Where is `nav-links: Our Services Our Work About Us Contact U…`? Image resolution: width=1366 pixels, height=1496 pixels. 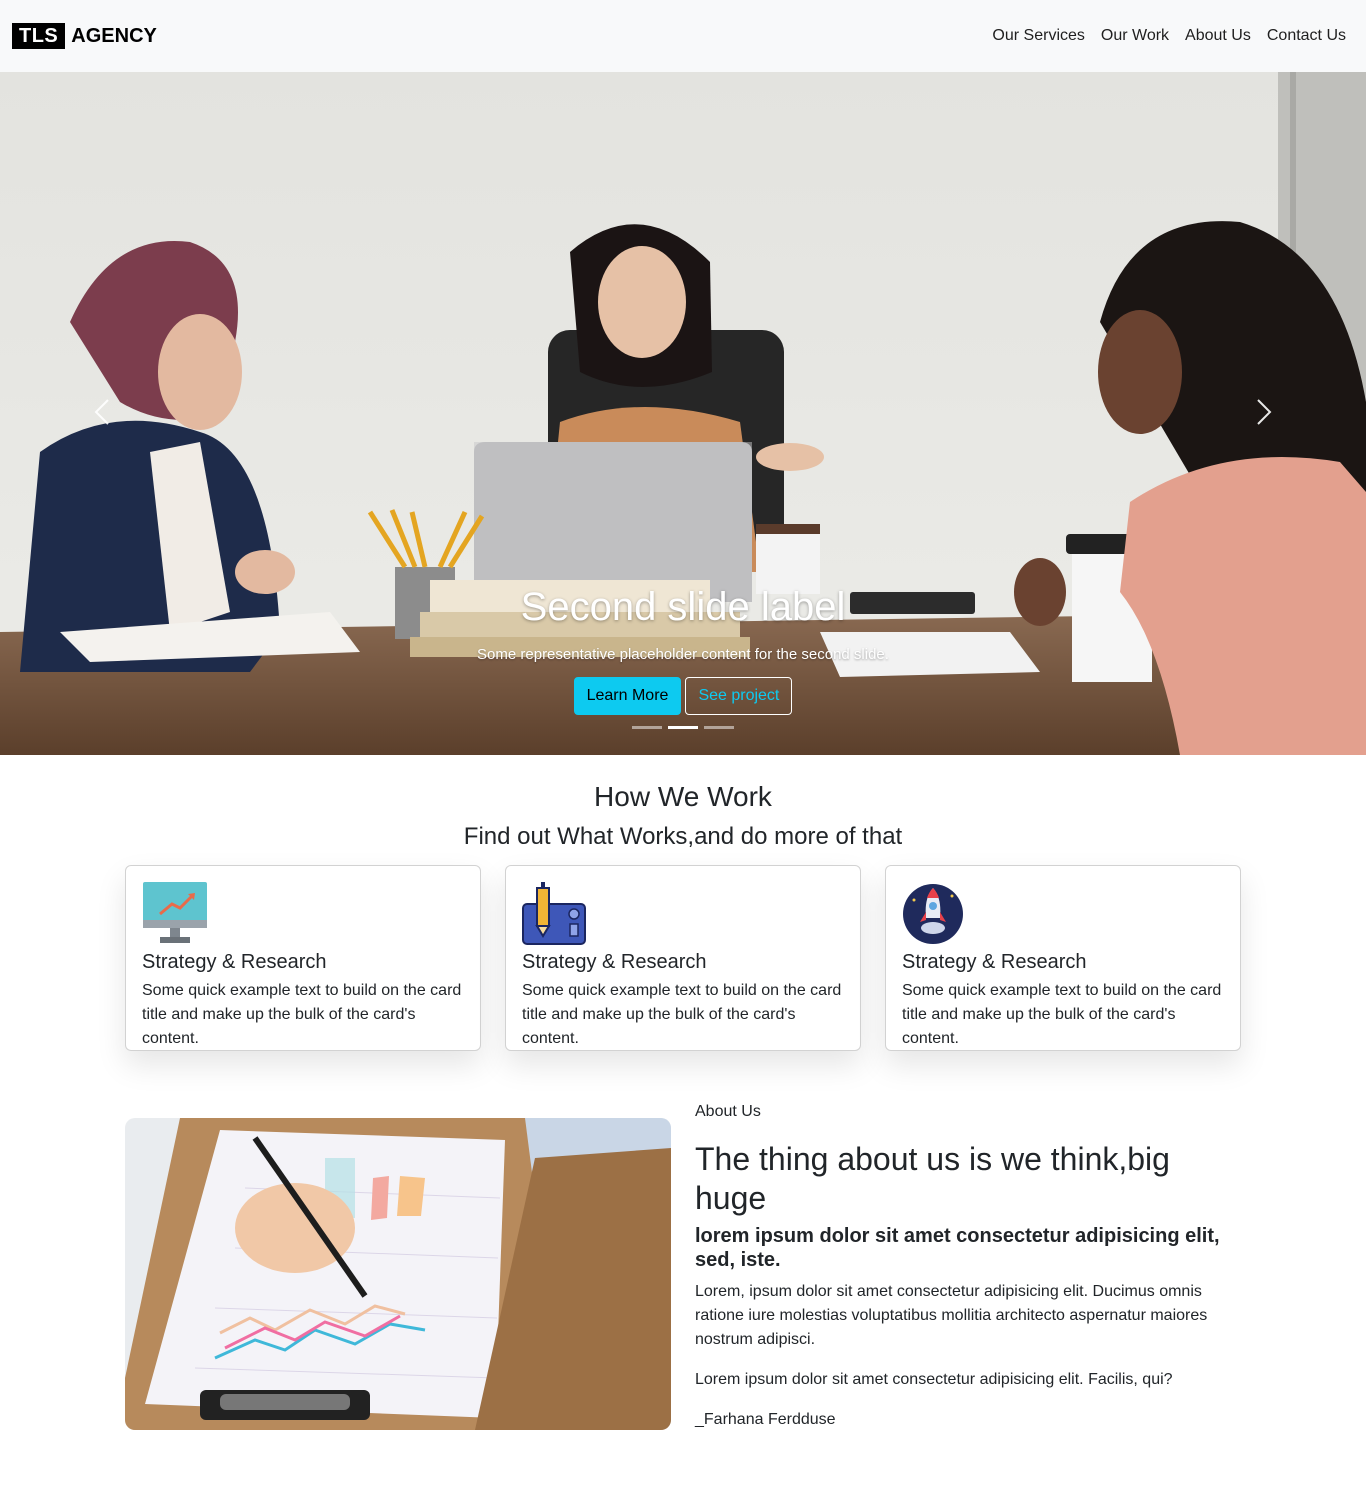 nav-links: Our Services Our Work About Us Contact U… is located at coordinates (1169, 36).